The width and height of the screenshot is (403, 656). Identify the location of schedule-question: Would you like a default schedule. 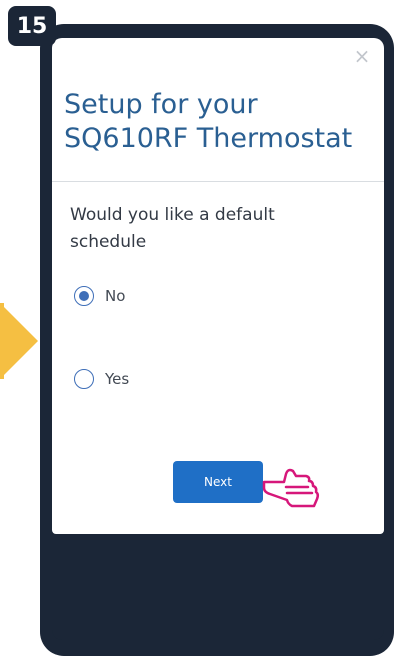
(172, 228).